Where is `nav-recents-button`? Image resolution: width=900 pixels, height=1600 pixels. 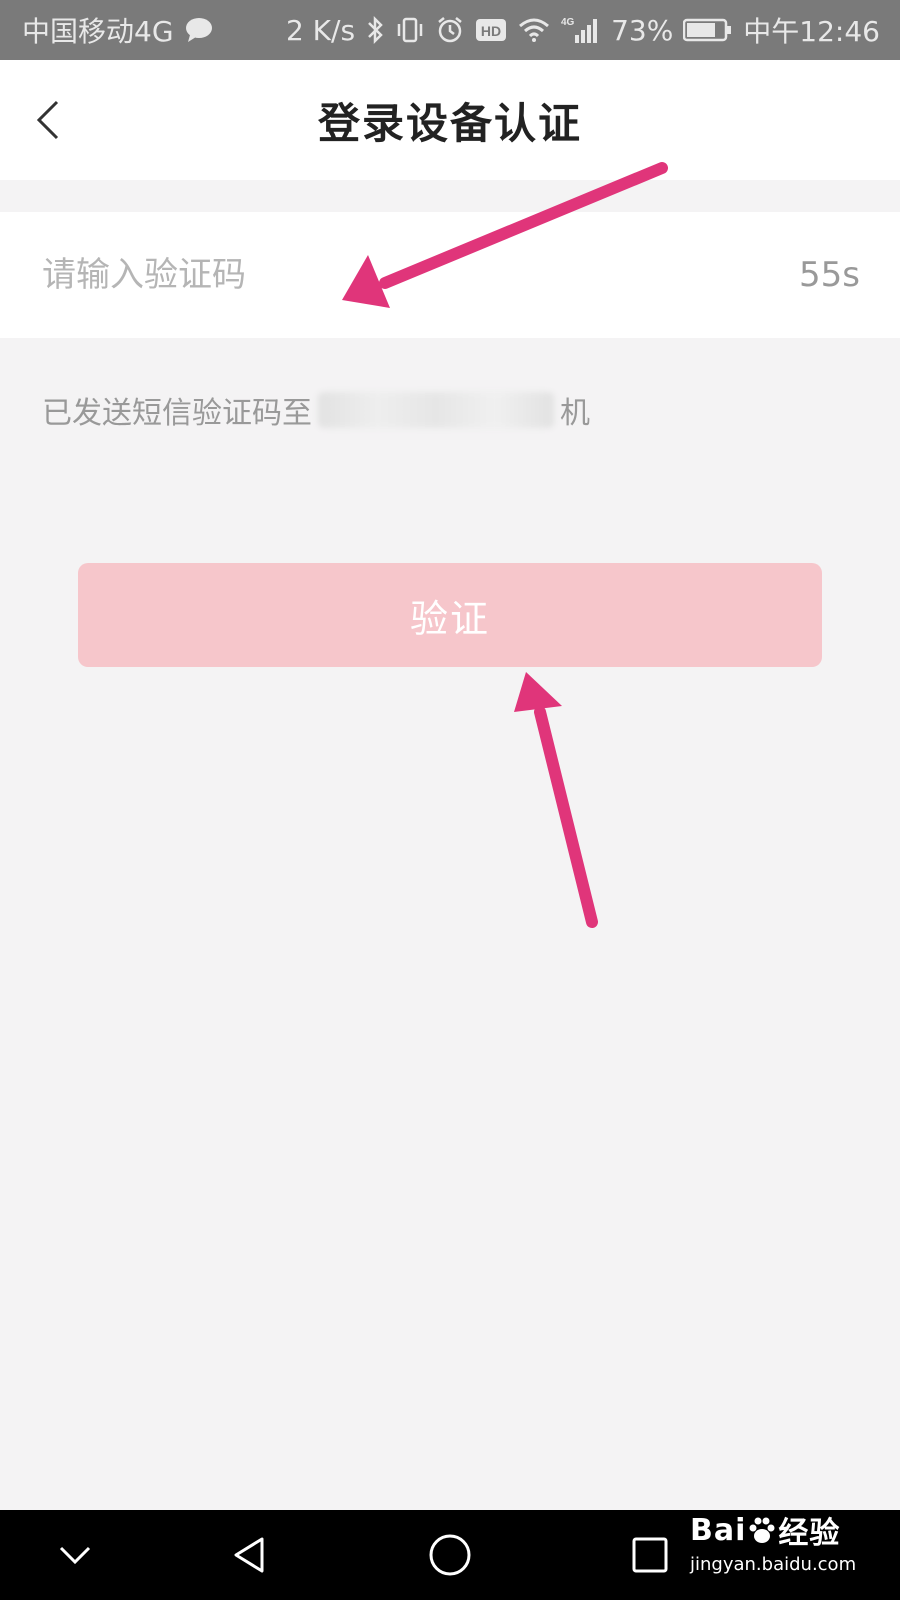 nav-recents-button is located at coordinates (650, 1555).